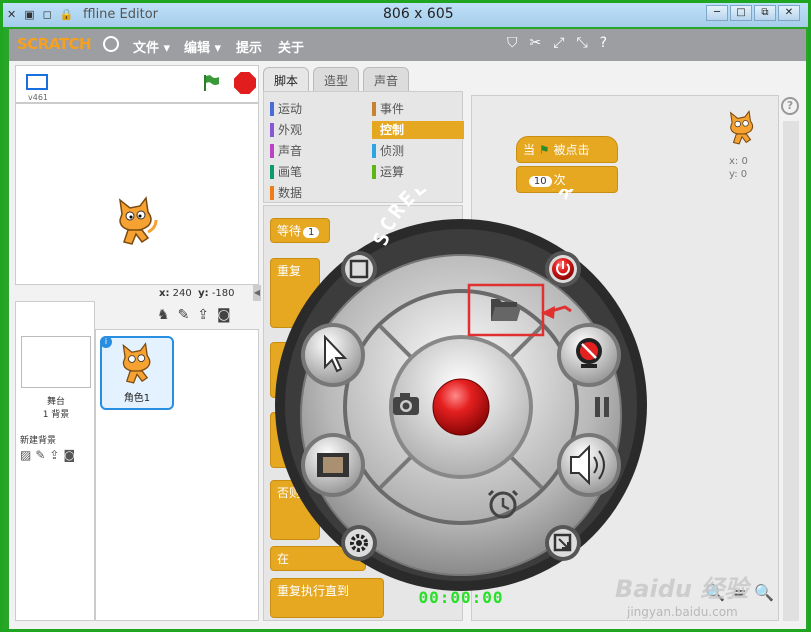  I want to click on stage-pane: 舞台 1 背景 新建背景 ▨ ✎ ⇪ ◙, so click(55, 461).